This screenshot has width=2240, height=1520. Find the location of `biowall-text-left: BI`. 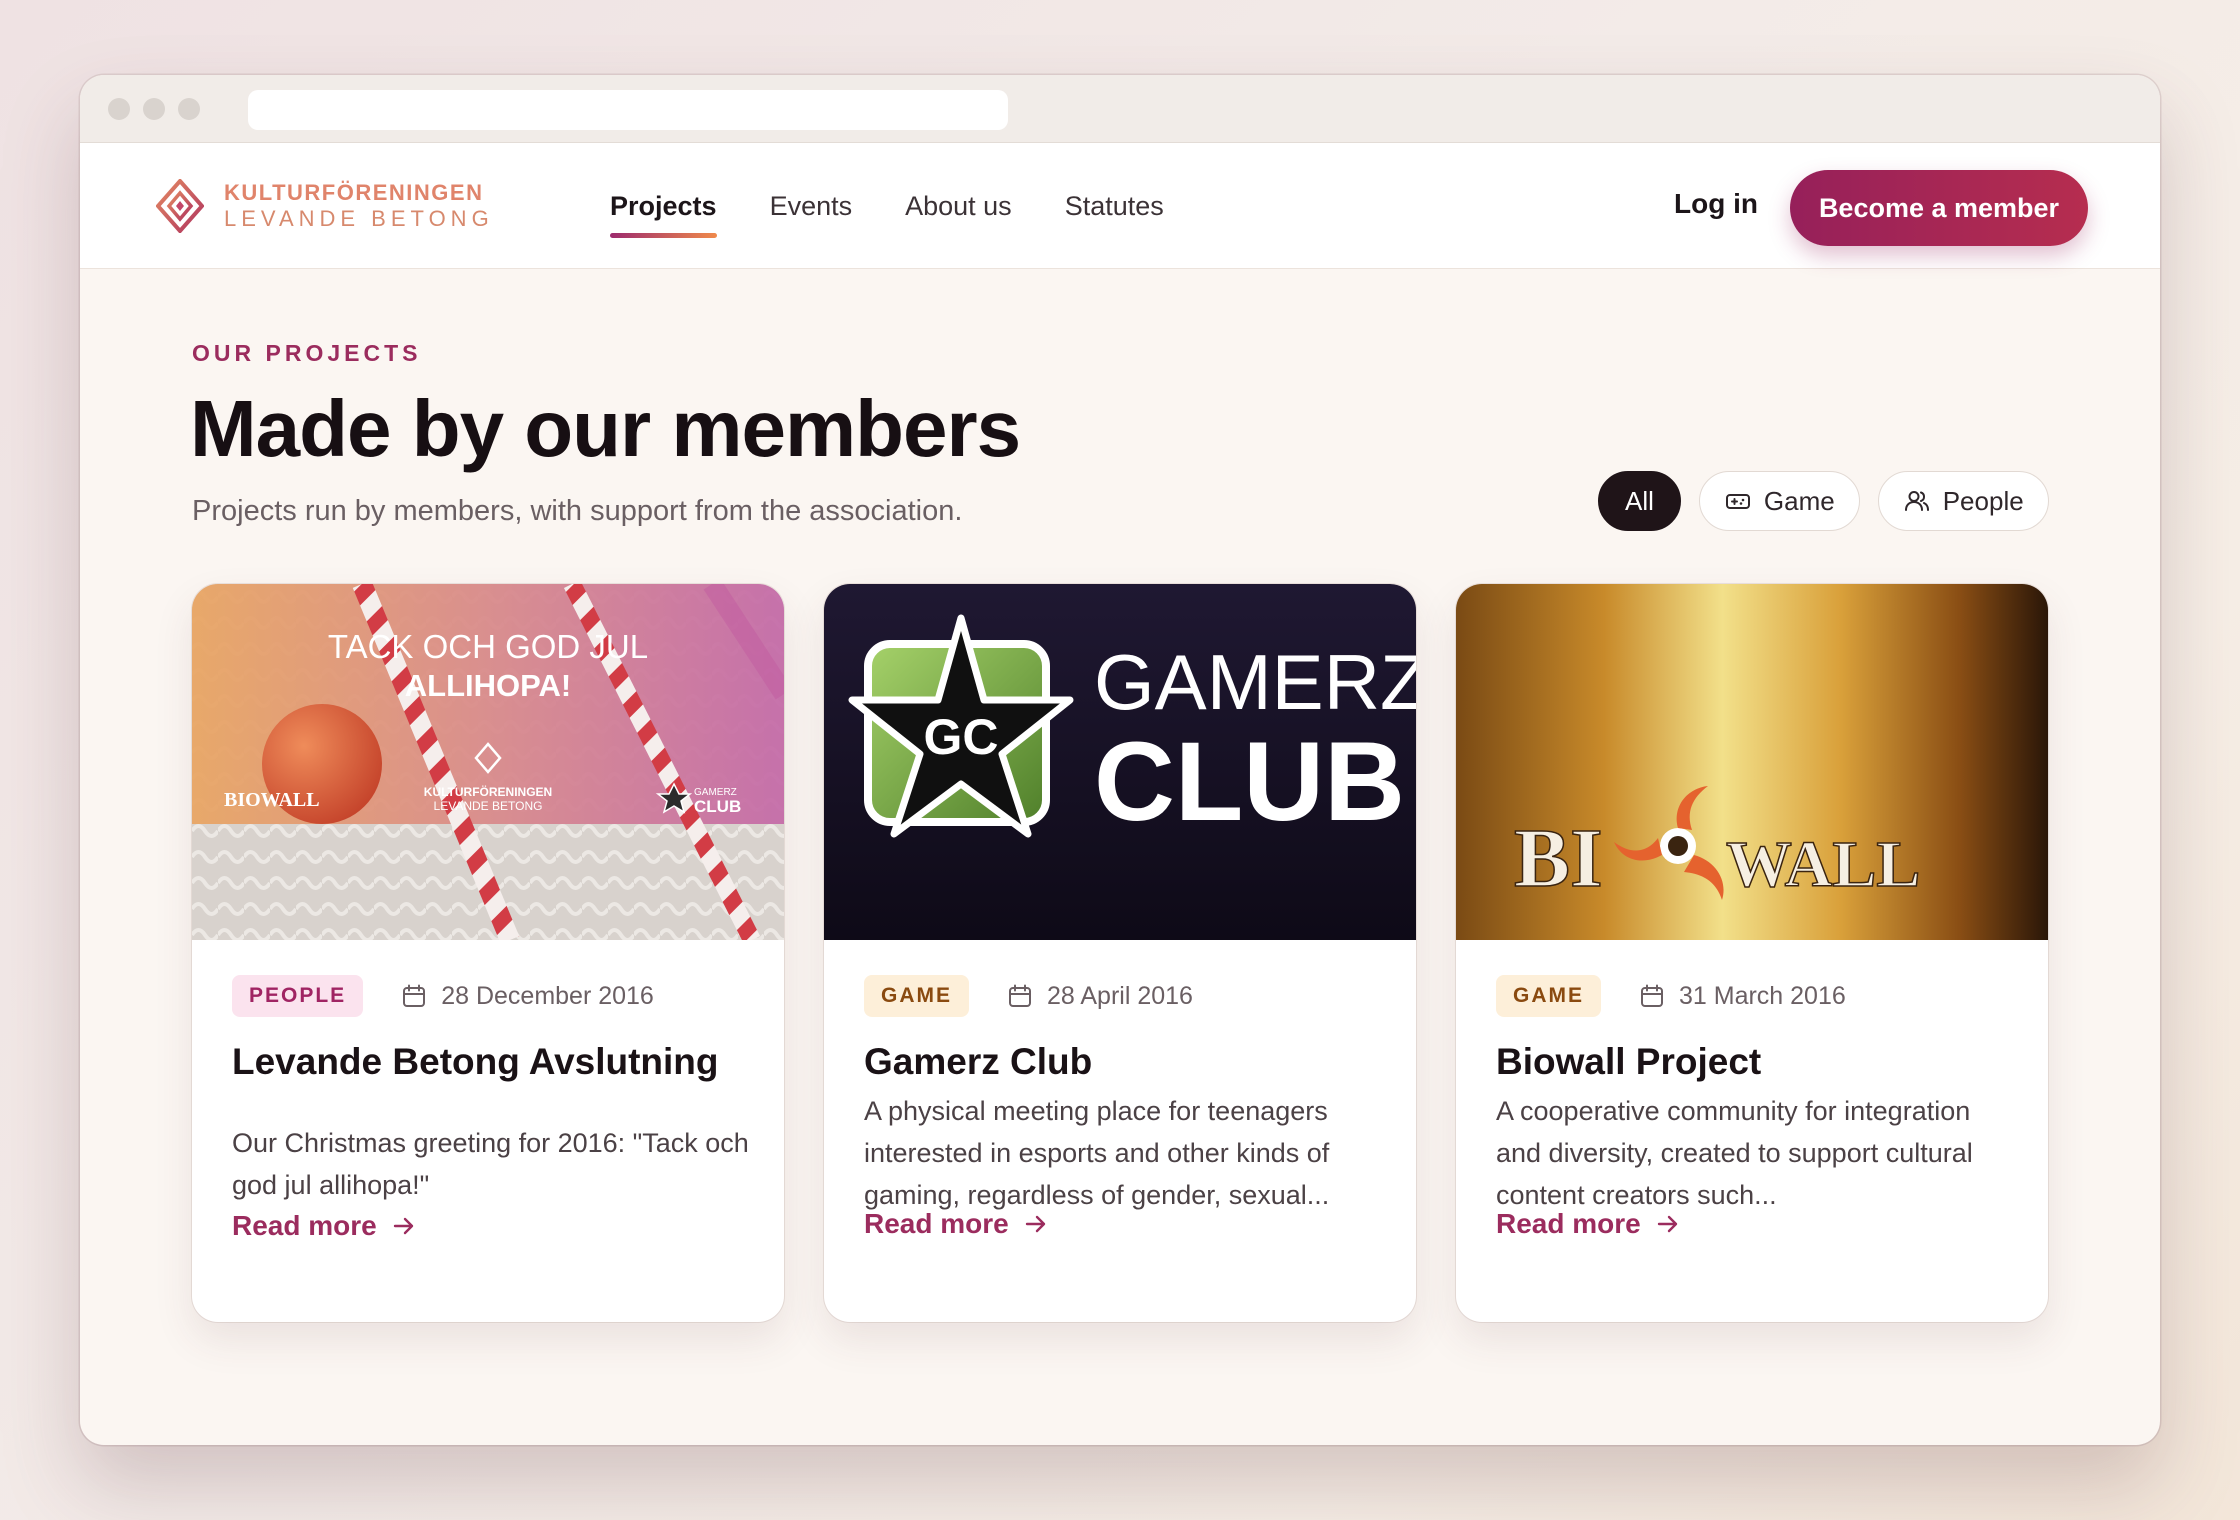

biowall-text-left: BI is located at coordinates (1558, 858).